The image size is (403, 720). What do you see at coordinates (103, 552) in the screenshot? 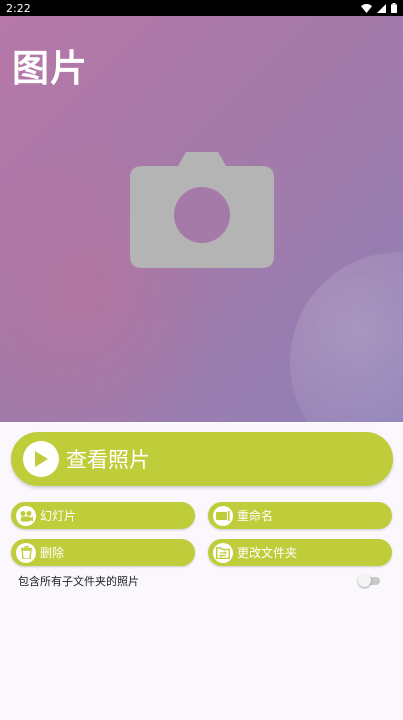
I see `delete-button: 删除` at bounding box center [103, 552].